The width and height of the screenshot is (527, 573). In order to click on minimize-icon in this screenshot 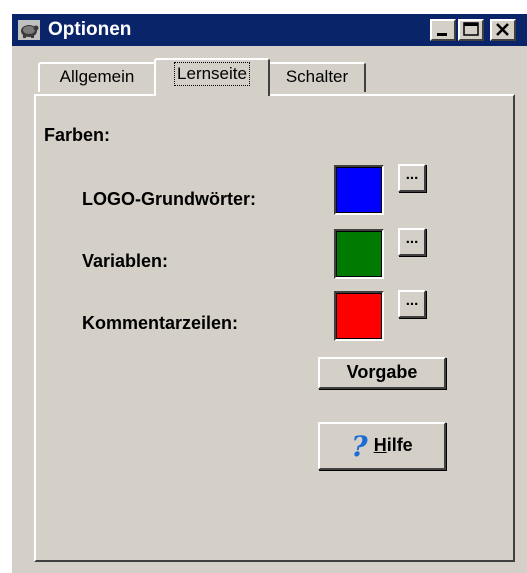, I will do `click(442, 34)`.